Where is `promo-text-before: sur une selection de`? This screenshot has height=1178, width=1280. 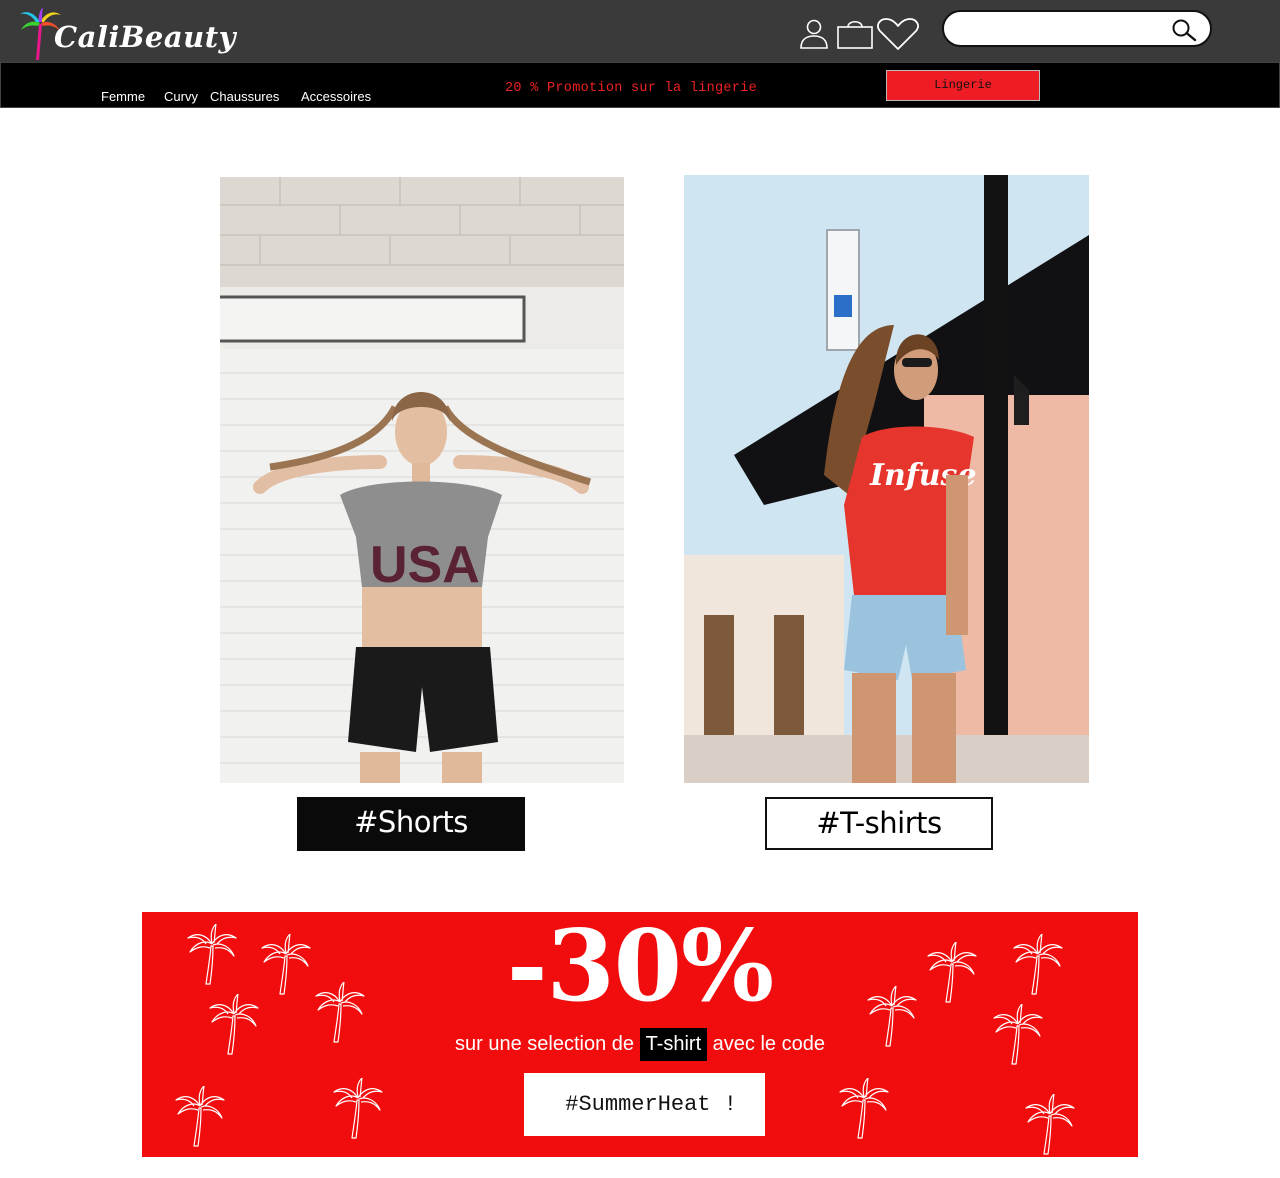
promo-text-before: sur une selection de is located at coordinates (547, 1044).